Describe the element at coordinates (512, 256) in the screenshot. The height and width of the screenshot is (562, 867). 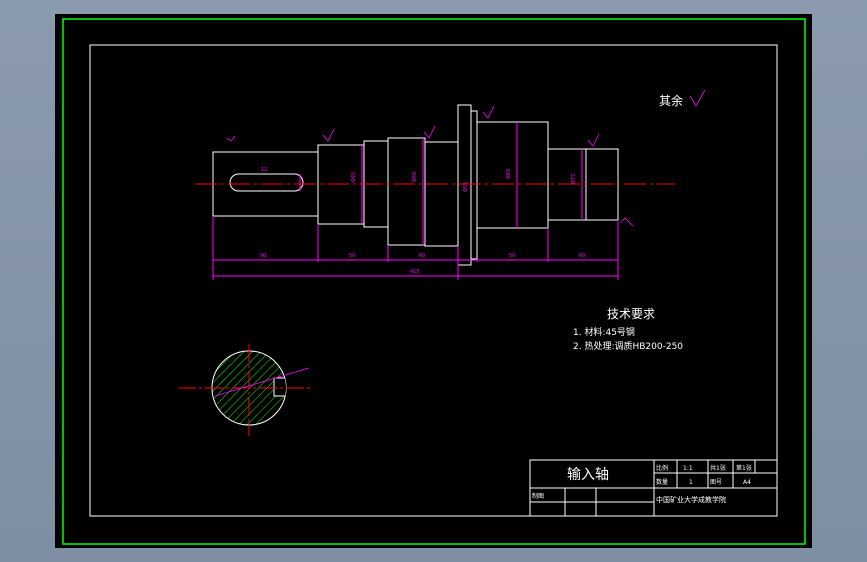
I see `dim-segment-4: 50` at that location.